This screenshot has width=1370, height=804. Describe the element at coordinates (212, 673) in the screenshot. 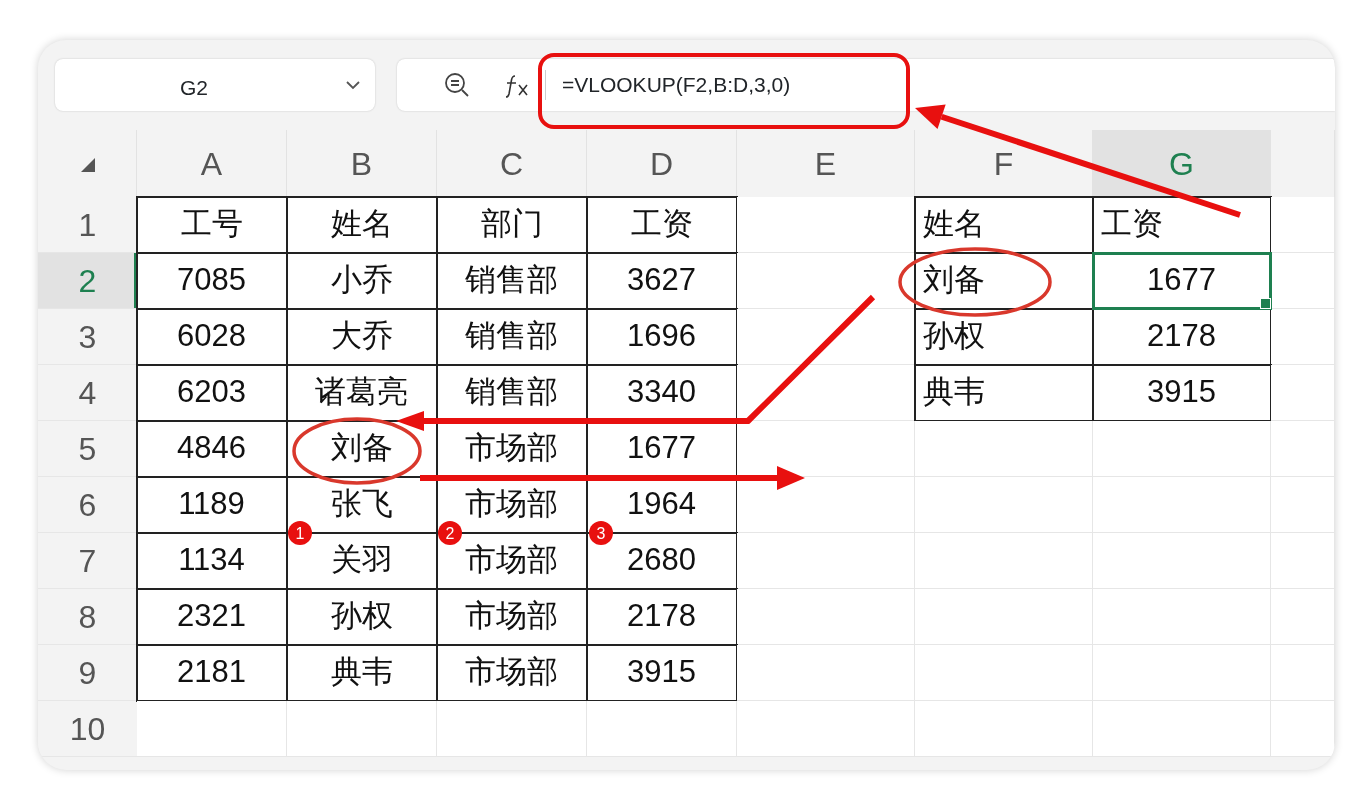

I see `table-cell: 2181` at that location.